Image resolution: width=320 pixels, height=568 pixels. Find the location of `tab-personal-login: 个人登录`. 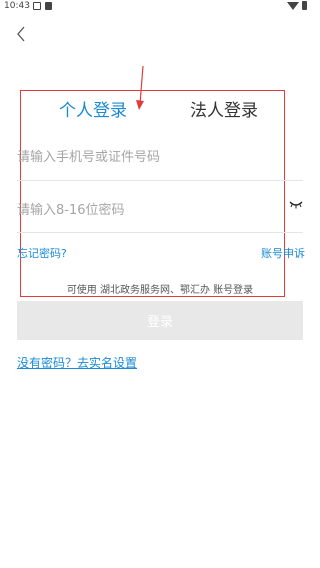

tab-personal-login: 个人登录 is located at coordinates (93, 111).